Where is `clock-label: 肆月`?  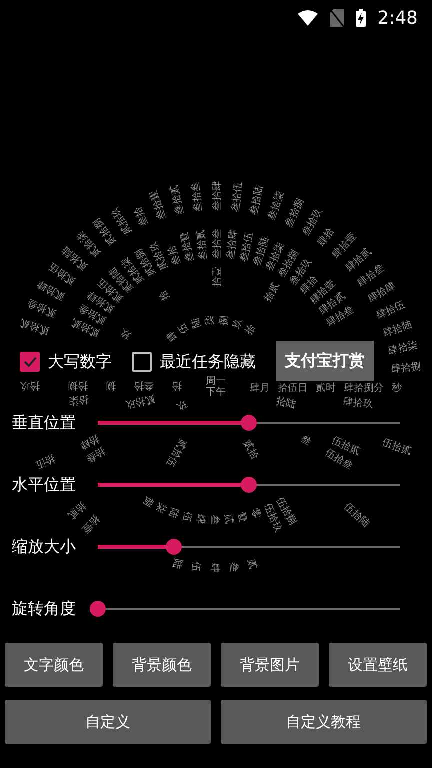 clock-label: 肆月 is located at coordinates (260, 388).